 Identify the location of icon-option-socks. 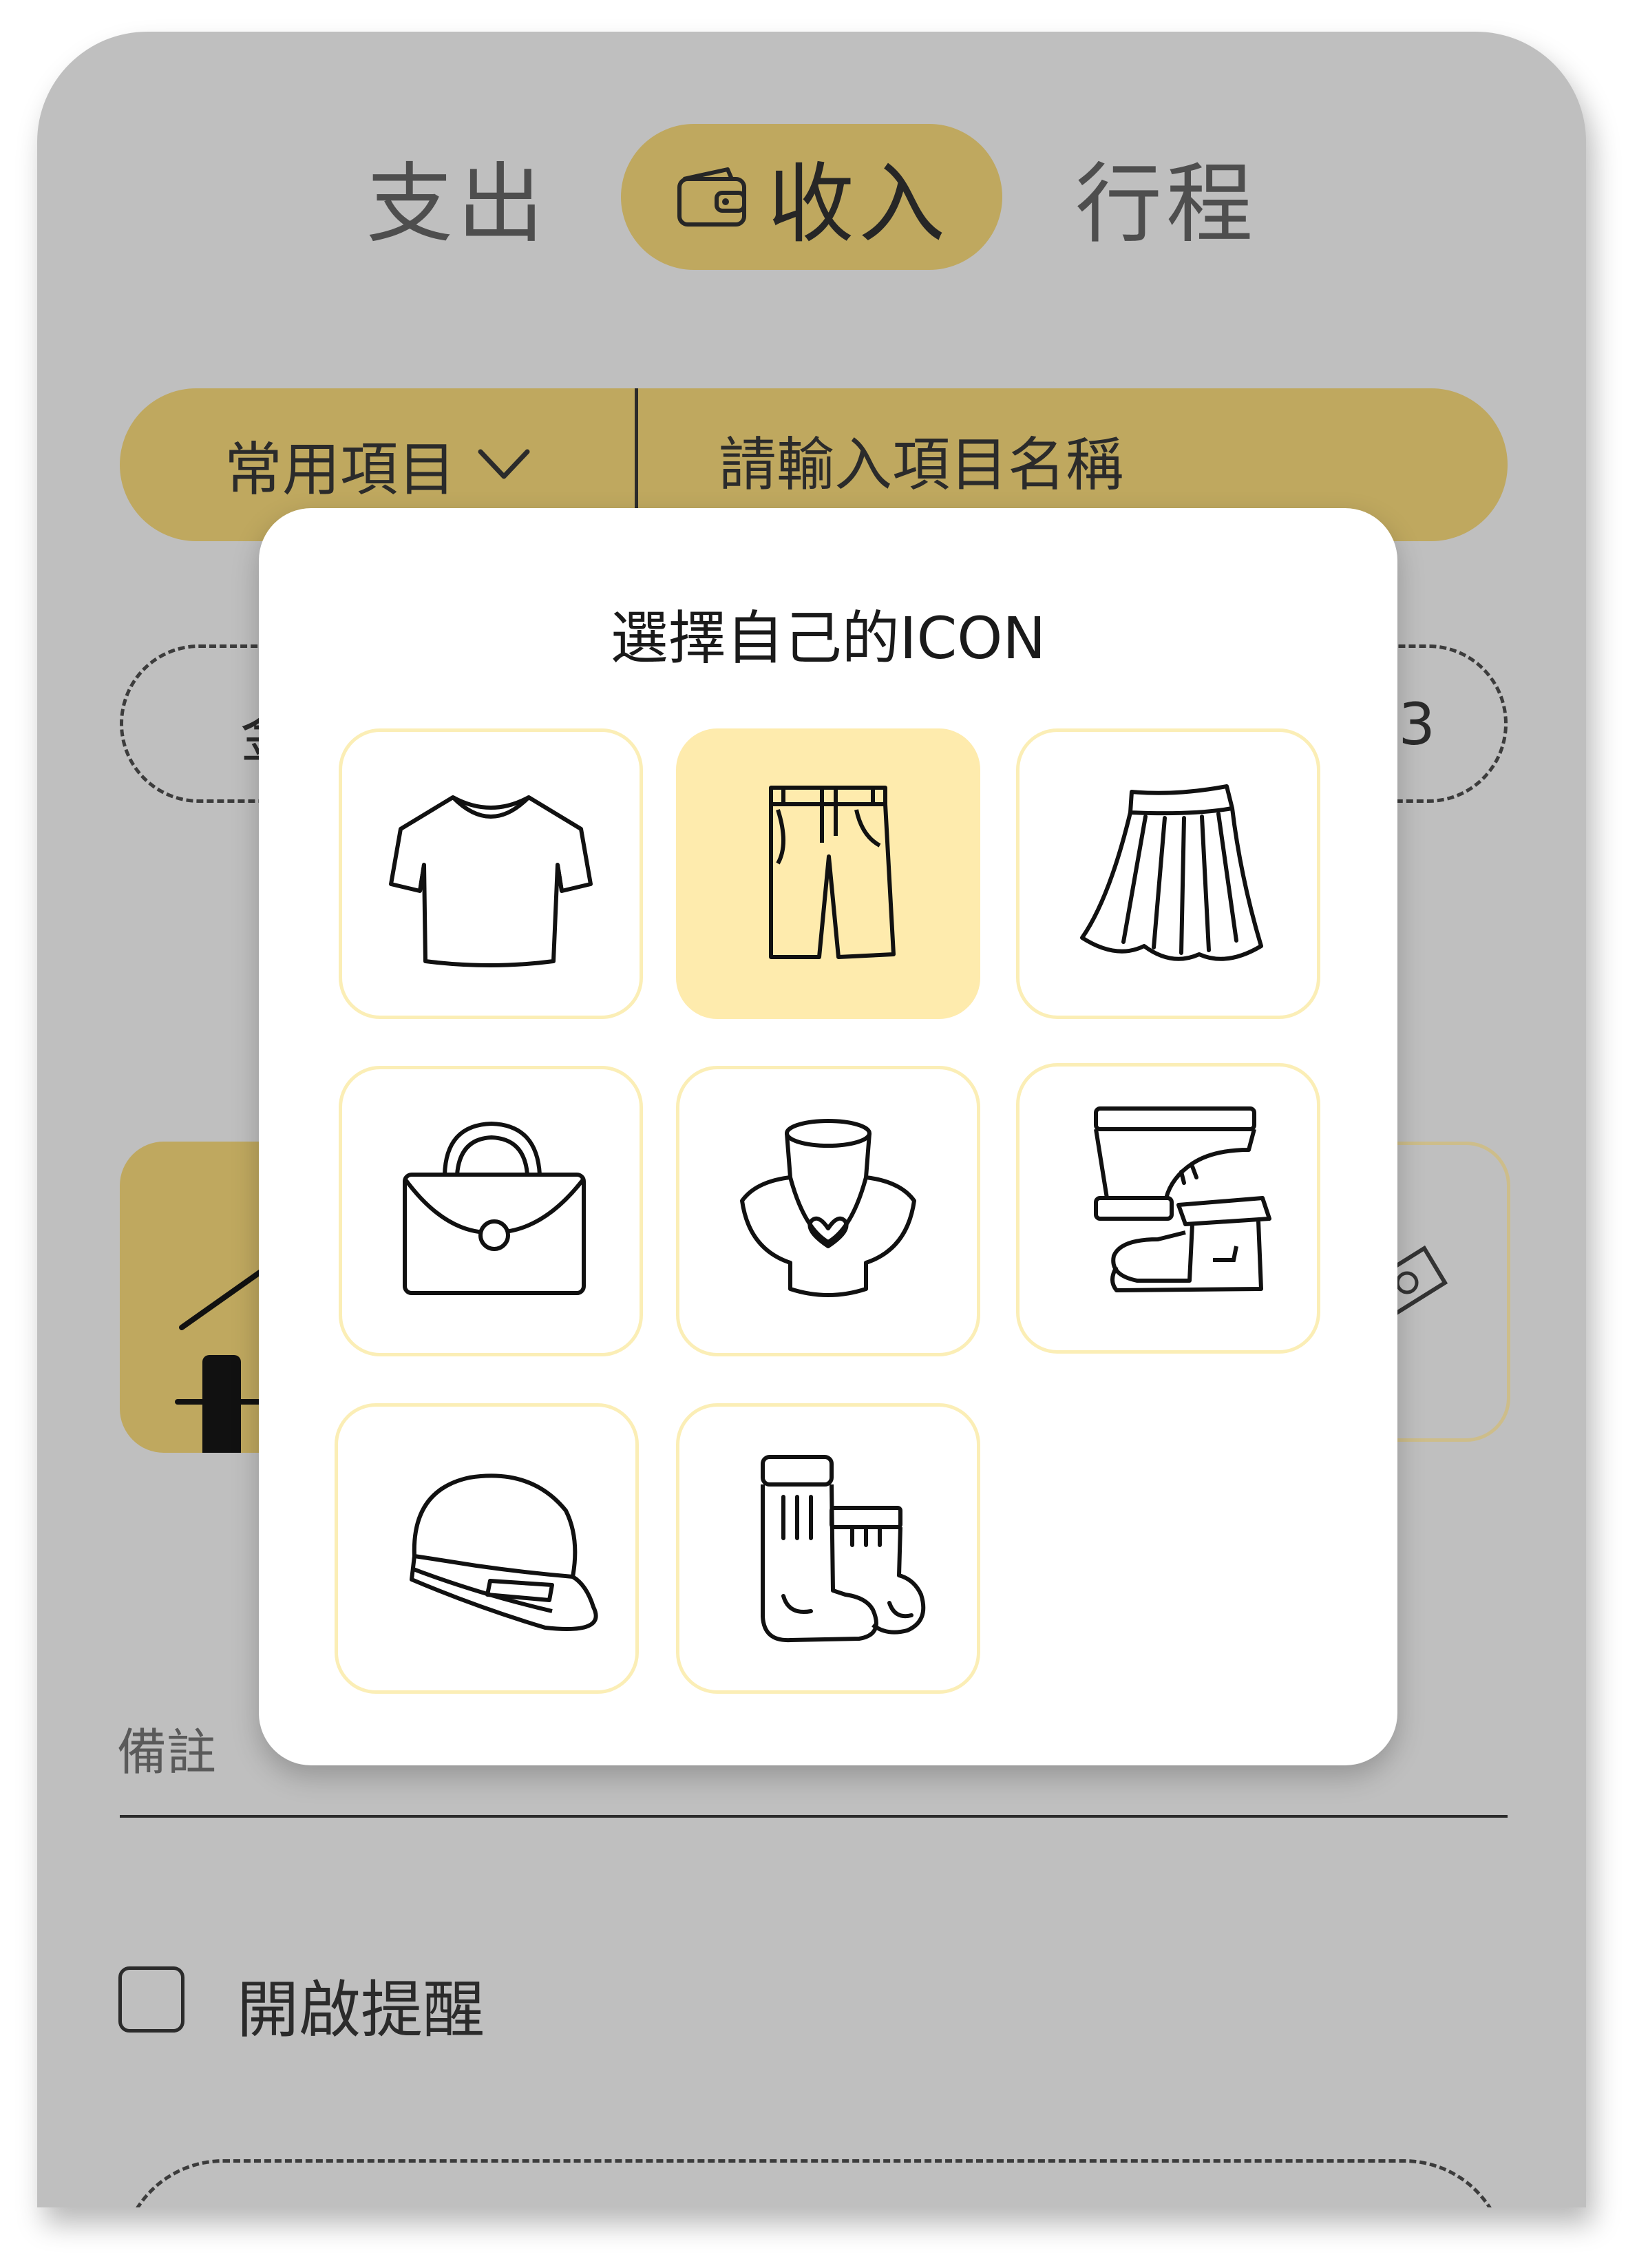
(828, 1548).